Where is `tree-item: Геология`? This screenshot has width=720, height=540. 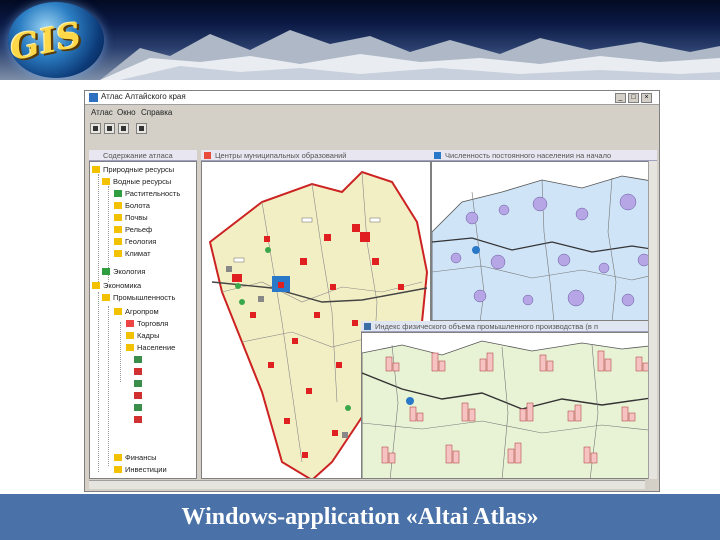 tree-item: Геология is located at coordinates (135, 241).